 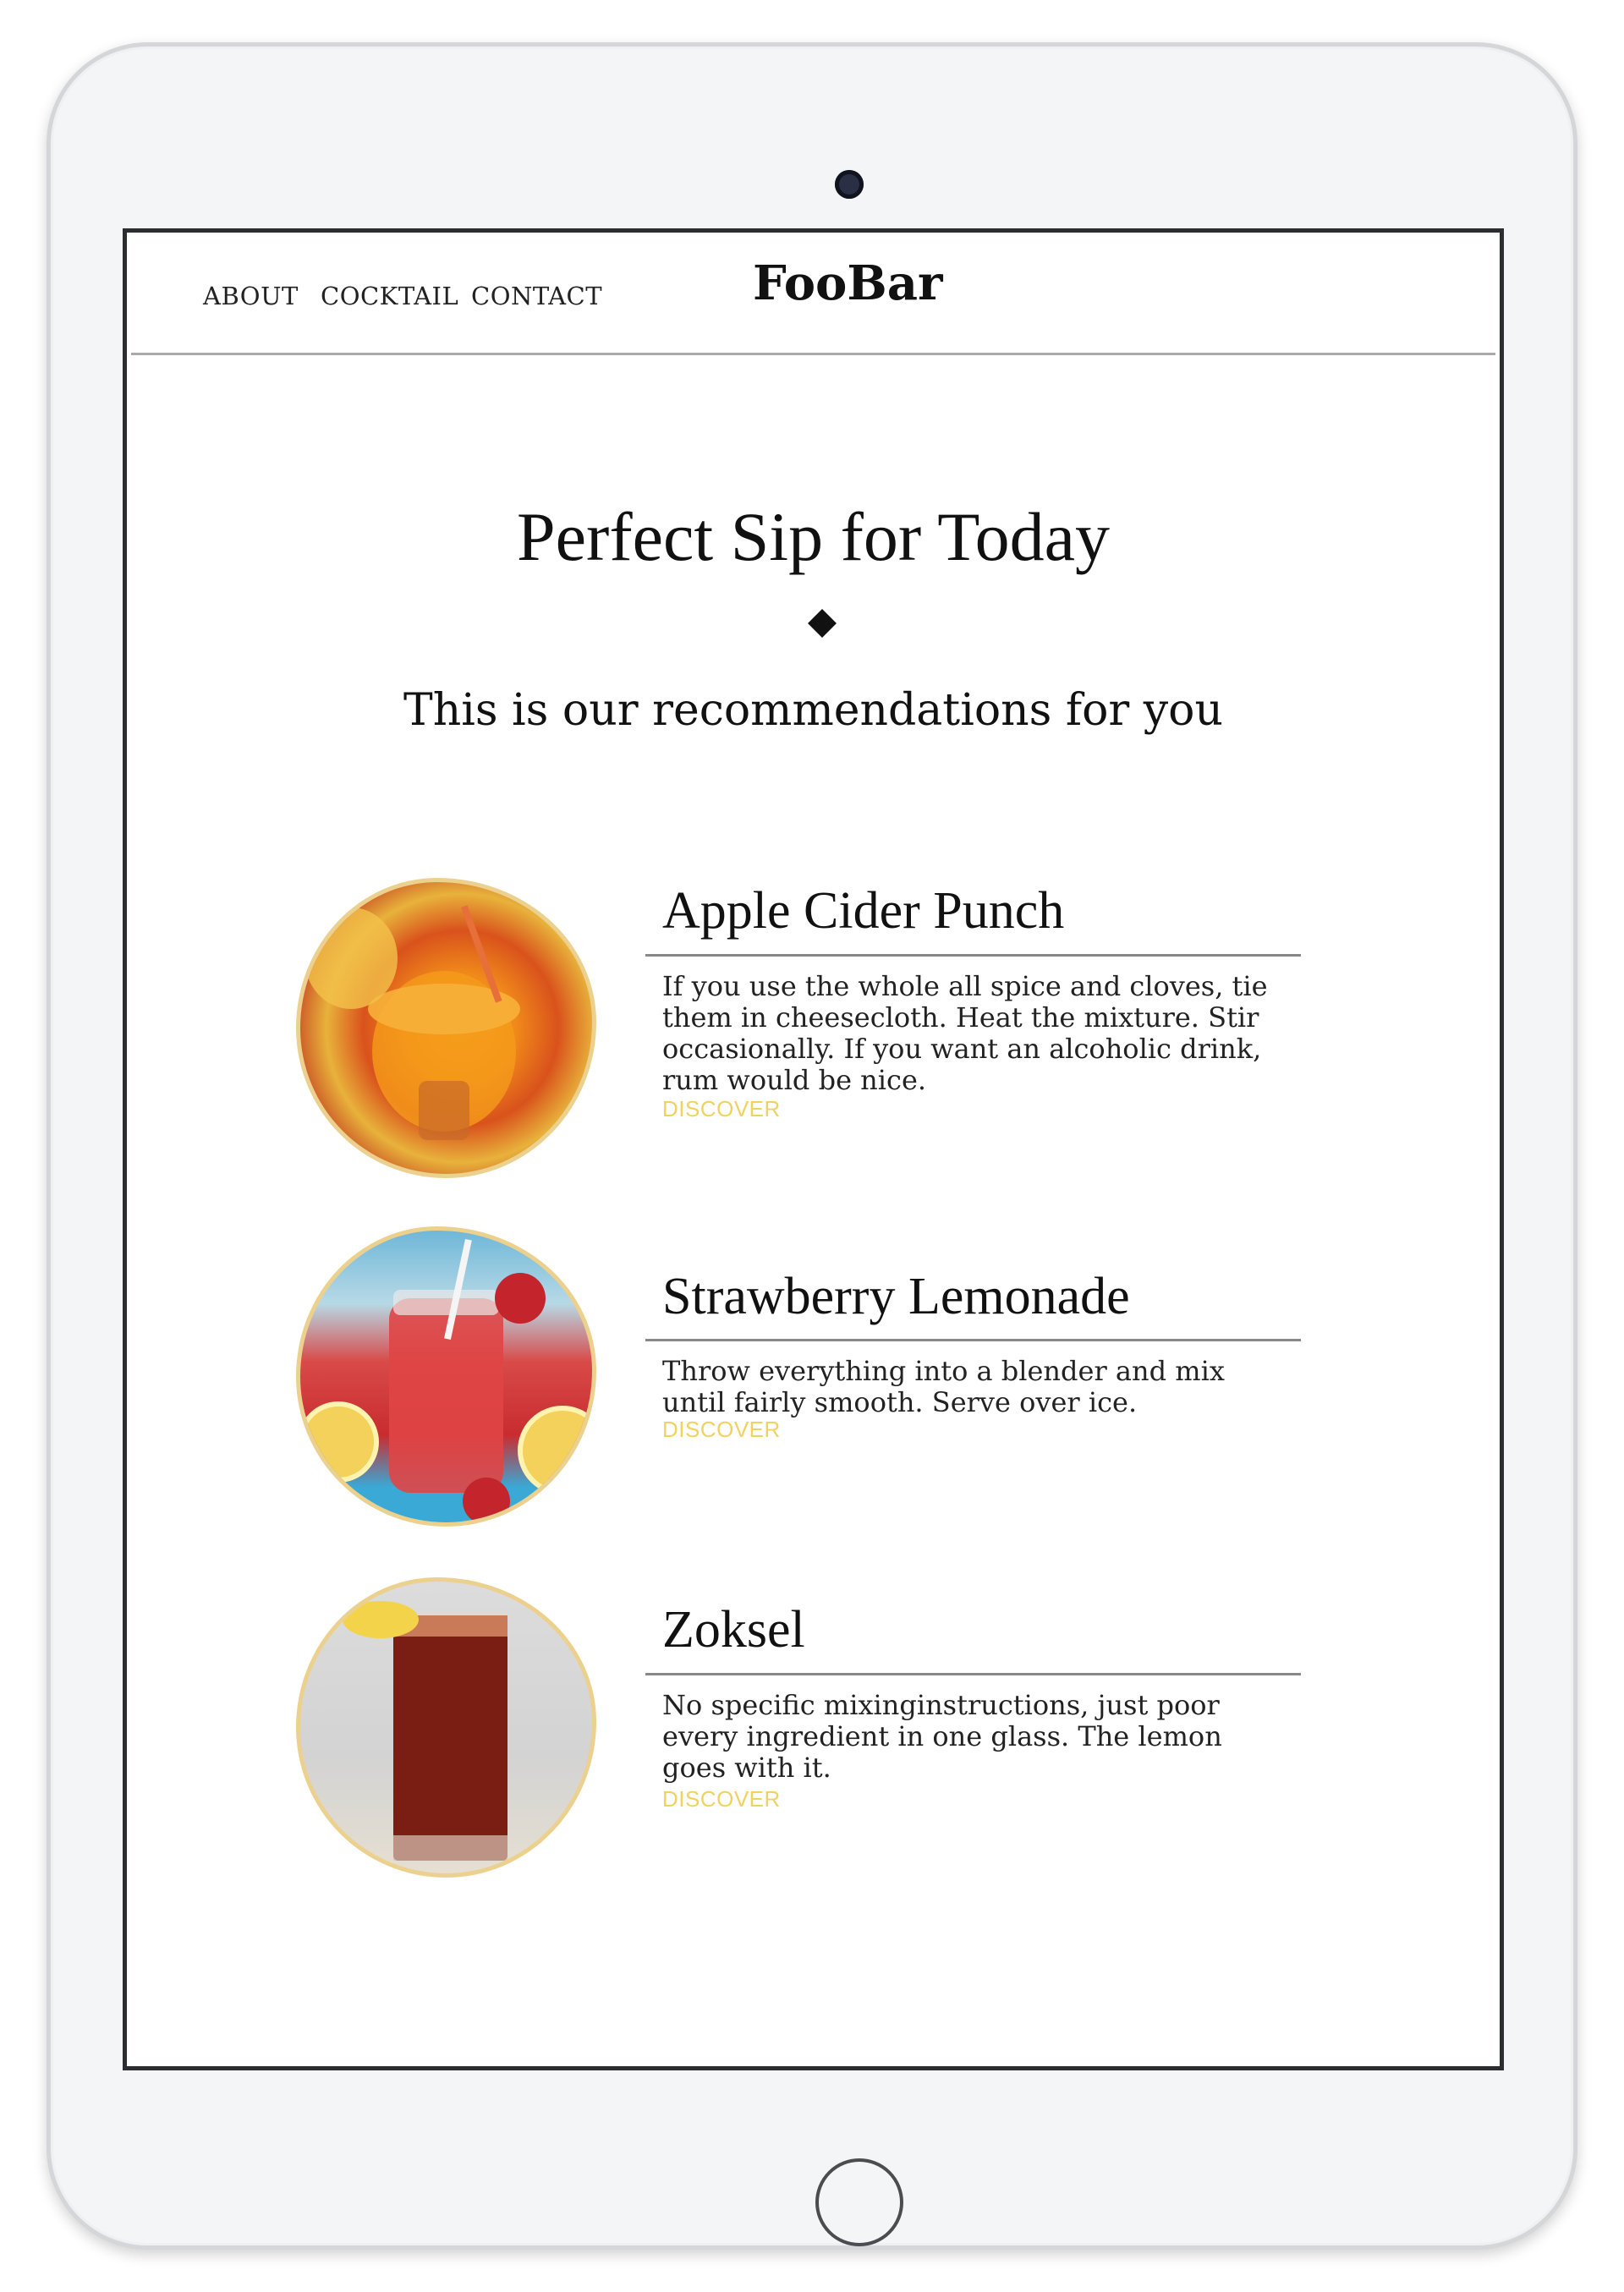 I want to click on nav-about-link: ABOUT, so click(x=251, y=296).